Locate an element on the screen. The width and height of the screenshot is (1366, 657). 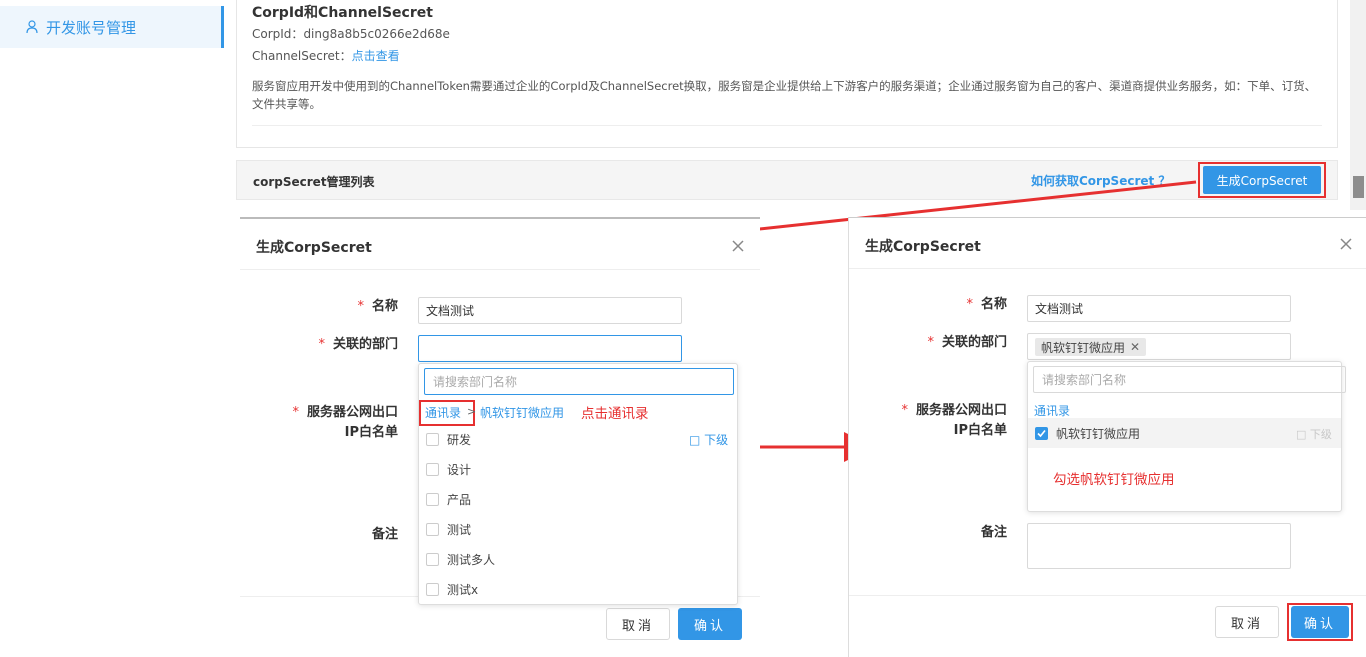
dept-select is located at coordinates (550, 348).